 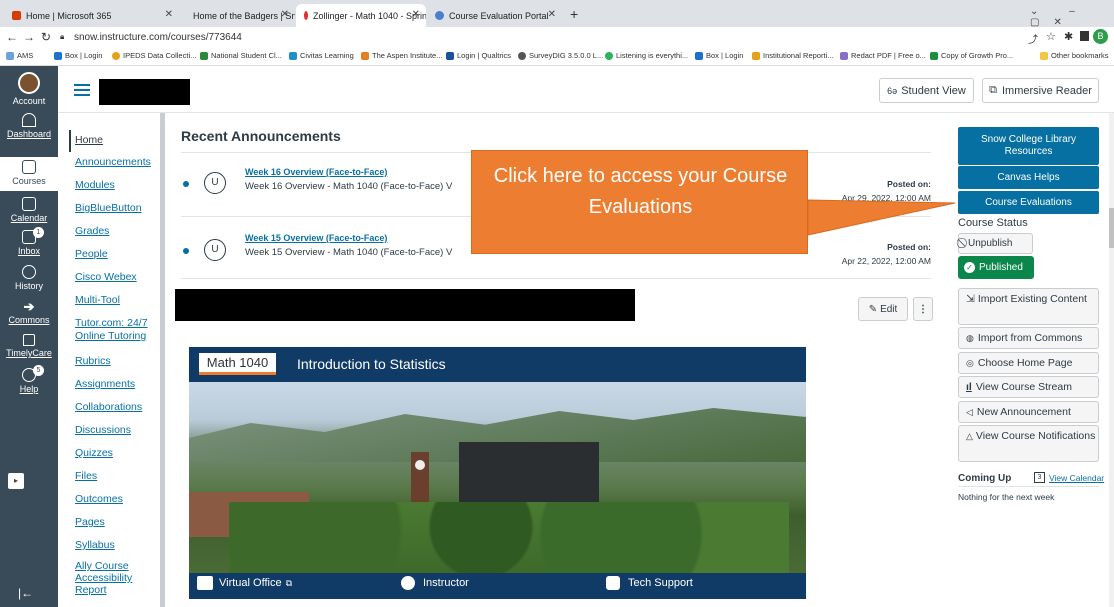 What do you see at coordinates (316, 172) in the screenshot?
I see `announcement-title: Week 16 Overview (Face-to-Face)` at bounding box center [316, 172].